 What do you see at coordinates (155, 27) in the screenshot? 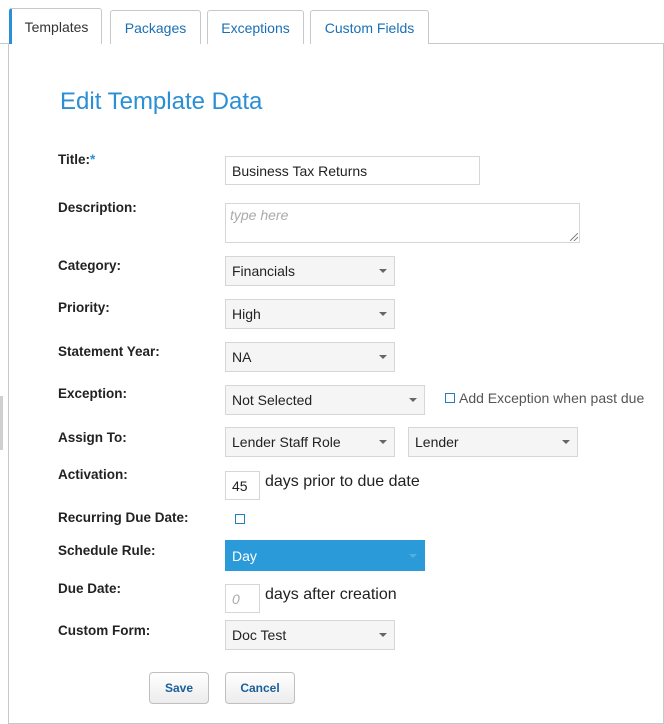
I see `tab-packages: Packages` at bounding box center [155, 27].